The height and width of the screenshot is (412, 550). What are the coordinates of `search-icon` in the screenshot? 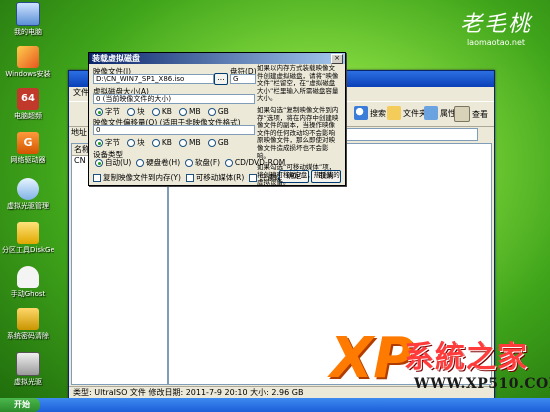 It's located at (361, 113).